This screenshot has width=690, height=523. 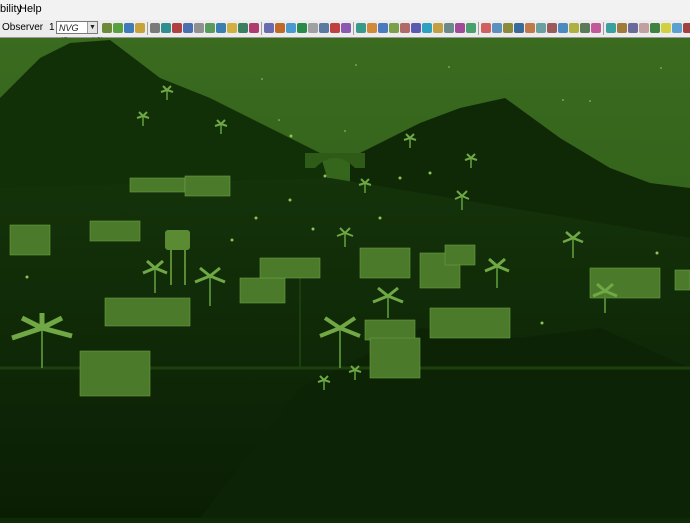 What do you see at coordinates (92, 27) in the screenshot?
I see `chevron-down-icon: ▼` at bounding box center [92, 27].